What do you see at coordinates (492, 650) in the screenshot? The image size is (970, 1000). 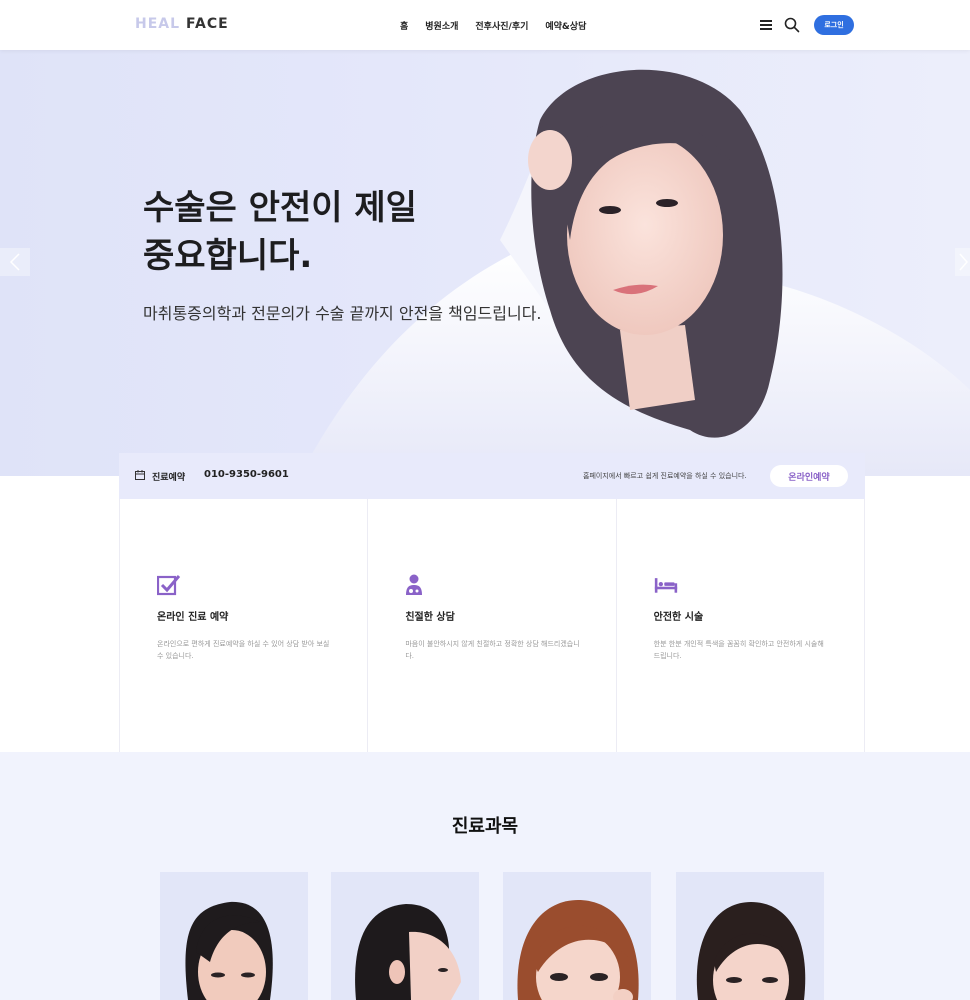 I see `feature-desc: 마음이 불안하시지 않게 친절하고 정확한 상담 해드리겠습니다.` at bounding box center [492, 650].